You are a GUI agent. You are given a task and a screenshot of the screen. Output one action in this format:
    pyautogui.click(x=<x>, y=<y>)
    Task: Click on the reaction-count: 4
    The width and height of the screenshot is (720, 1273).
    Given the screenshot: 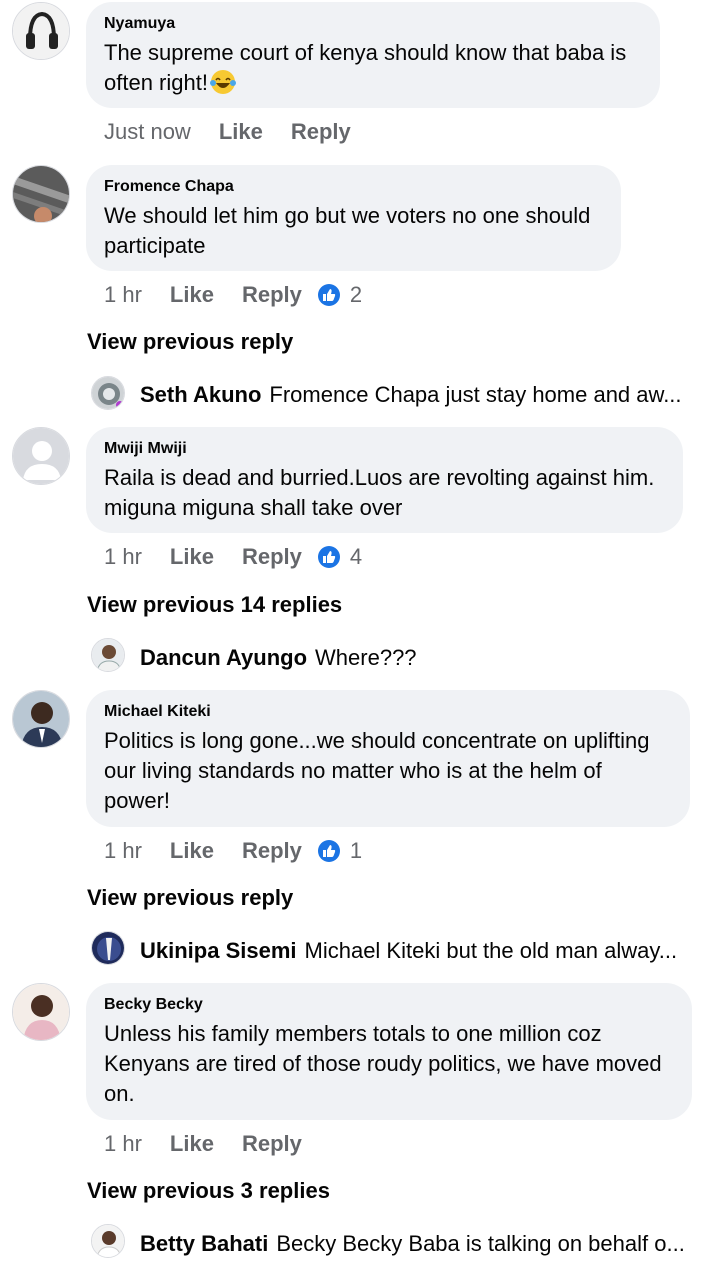 What is the action you would take?
    pyautogui.click(x=356, y=556)
    